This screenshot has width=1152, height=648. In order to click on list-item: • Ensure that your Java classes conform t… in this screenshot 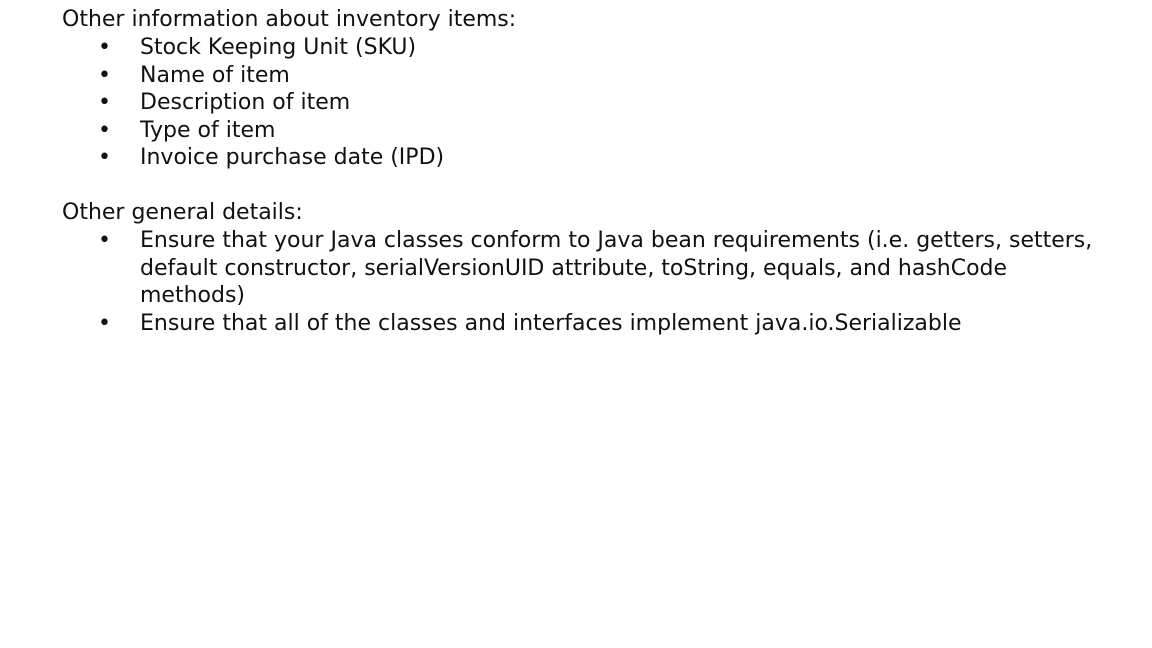, I will do `click(592, 268)`.